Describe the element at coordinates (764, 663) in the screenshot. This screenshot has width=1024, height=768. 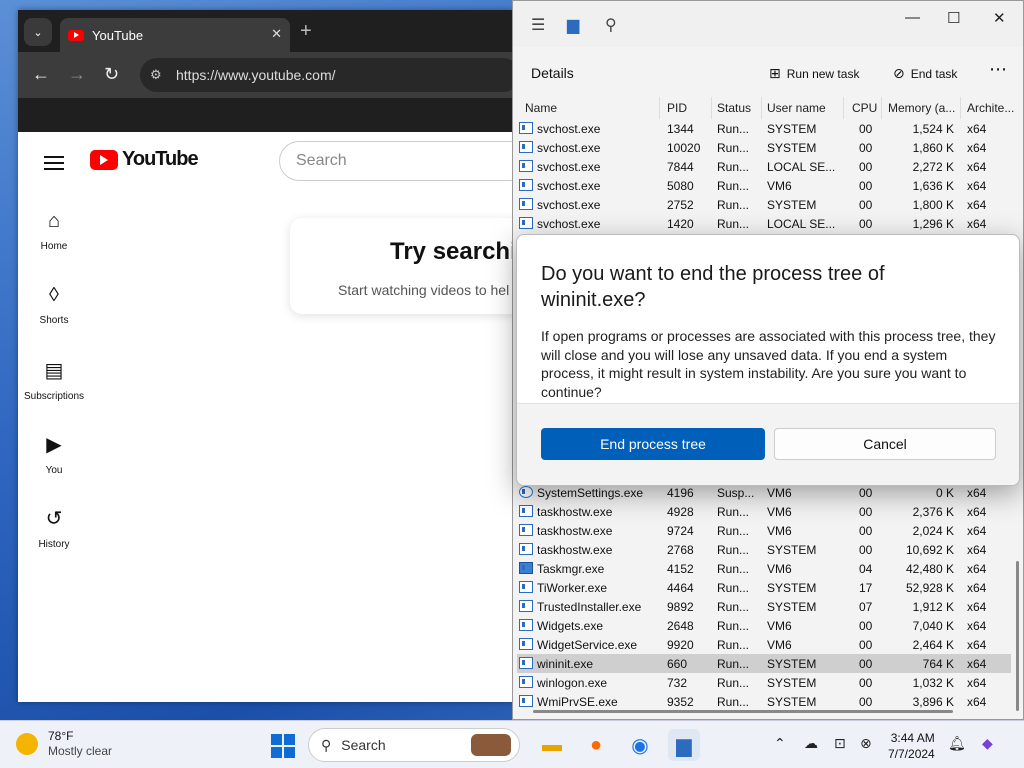
I see `table-row: wininit.exe 660 Run... SYSTEM 00 764 K x64` at that location.